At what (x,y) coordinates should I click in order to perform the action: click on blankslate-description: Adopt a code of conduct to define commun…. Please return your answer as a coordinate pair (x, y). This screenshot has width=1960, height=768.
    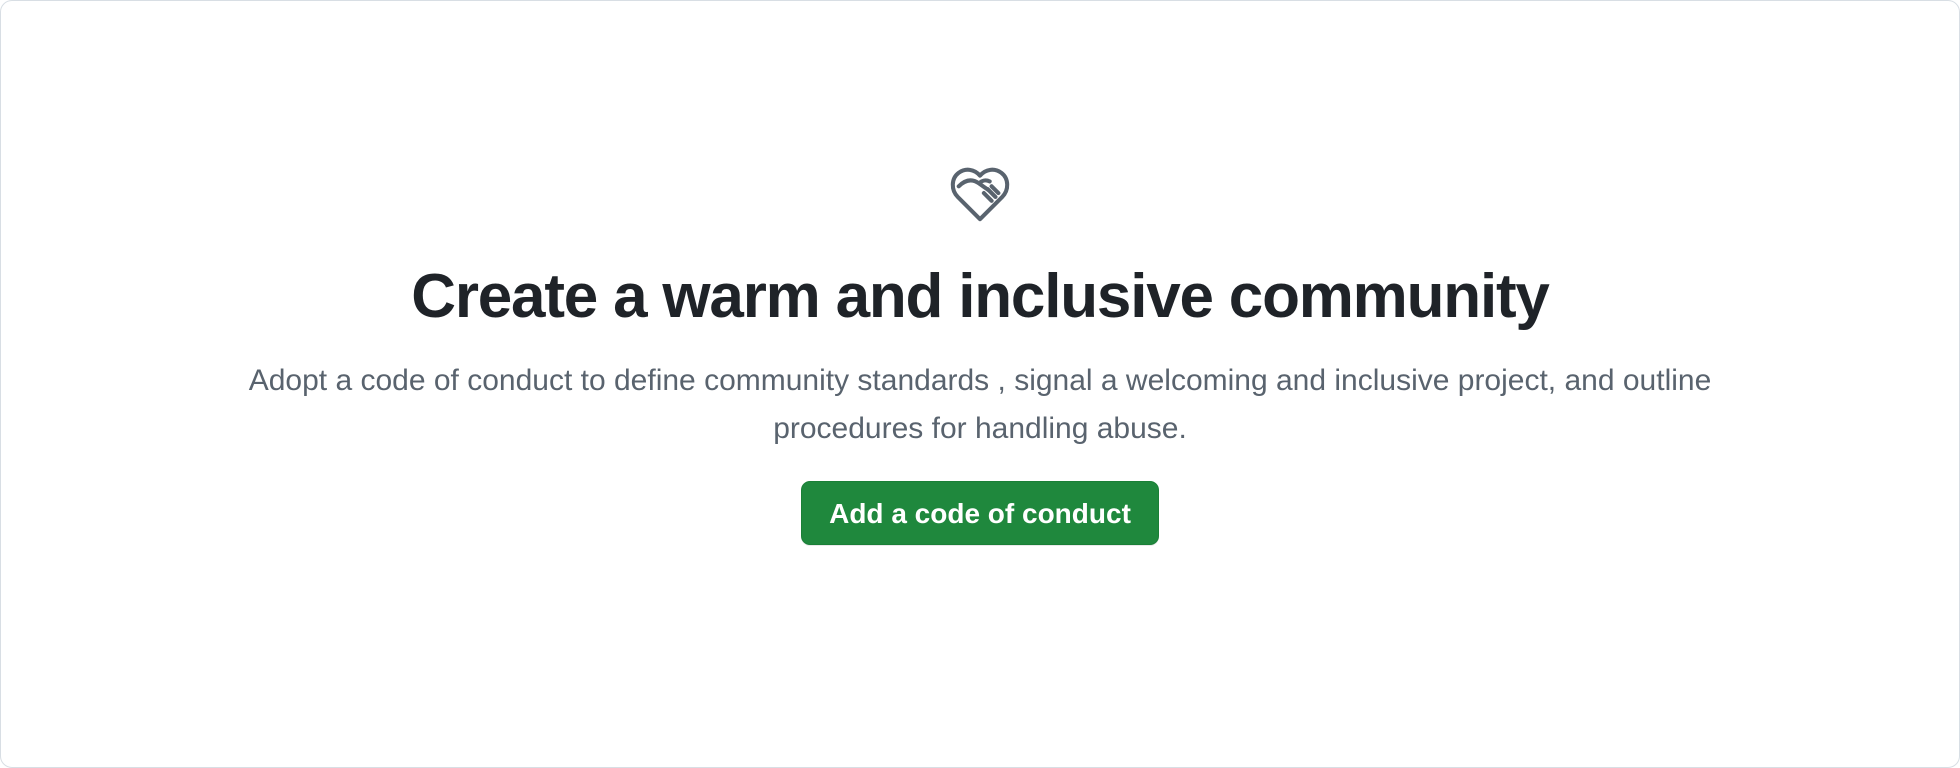
    Looking at the image, I should click on (980, 404).